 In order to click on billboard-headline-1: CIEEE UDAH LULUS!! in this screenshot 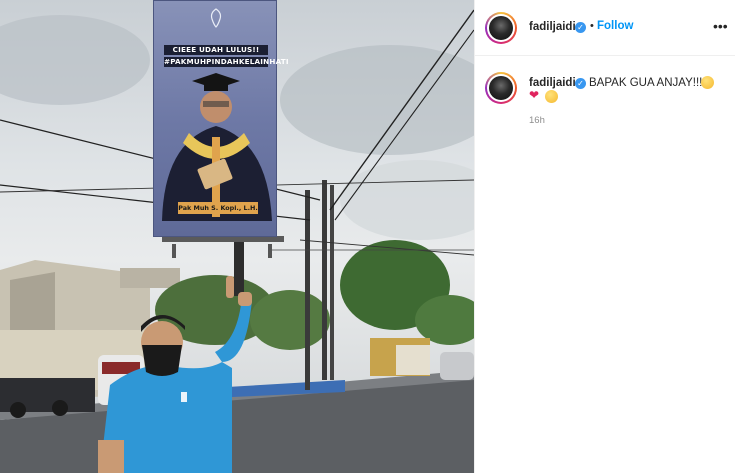, I will do `click(216, 50)`.